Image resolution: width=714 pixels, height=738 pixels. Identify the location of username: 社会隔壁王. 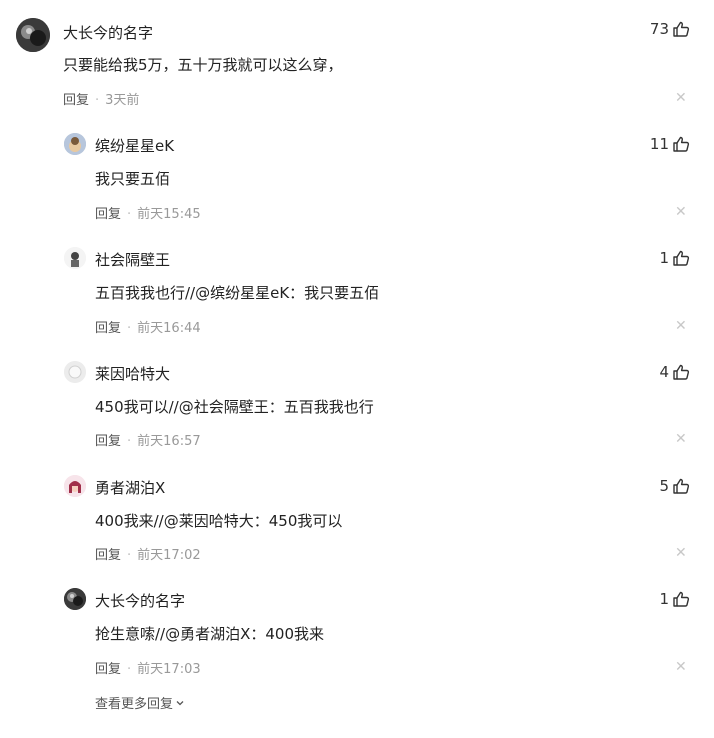
(132, 259).